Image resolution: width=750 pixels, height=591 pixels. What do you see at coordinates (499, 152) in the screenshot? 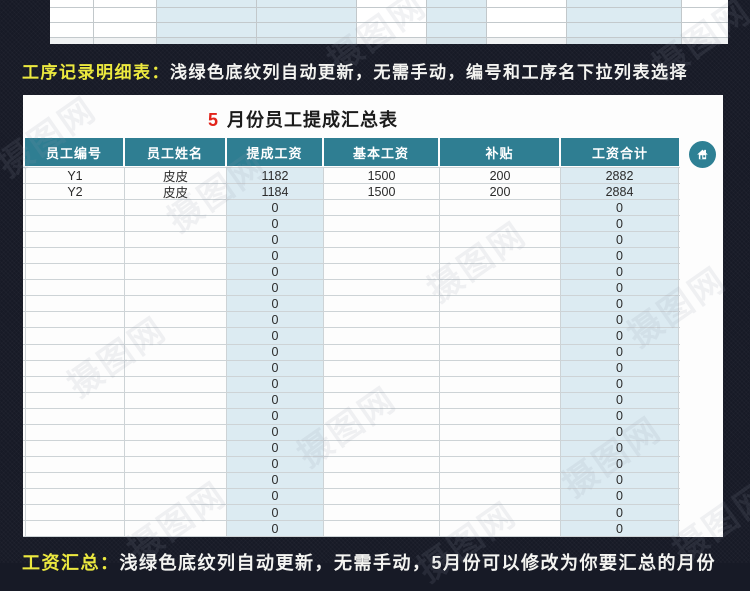
I see `header-cell-subsidy: 补贴` at bounding box center [499, 152].